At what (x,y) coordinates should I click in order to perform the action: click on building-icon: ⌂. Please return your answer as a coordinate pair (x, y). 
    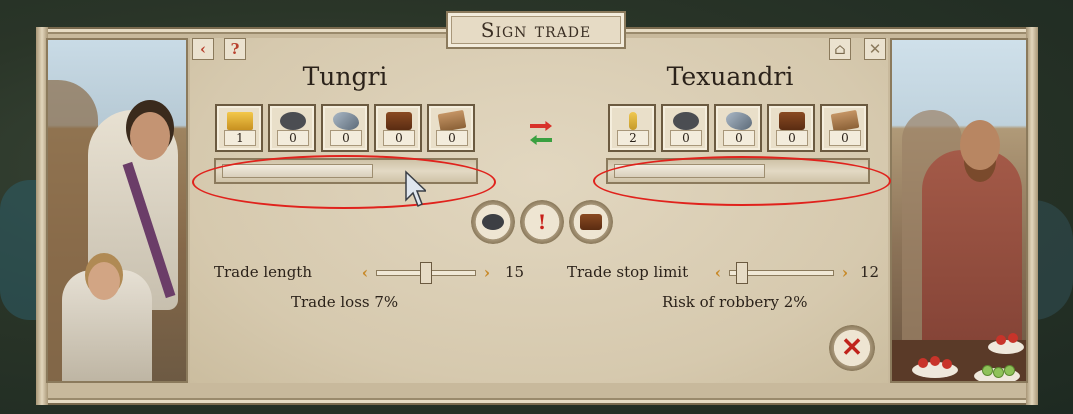
    Looking at the image, I should click on (840, 49).